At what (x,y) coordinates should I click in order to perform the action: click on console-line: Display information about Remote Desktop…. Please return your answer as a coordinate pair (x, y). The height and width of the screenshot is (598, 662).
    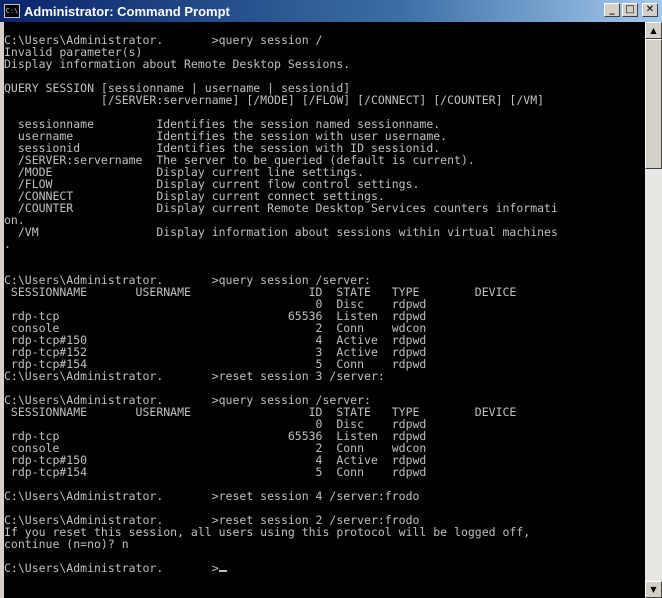
    Looking at the image, I should click on (177, 64).